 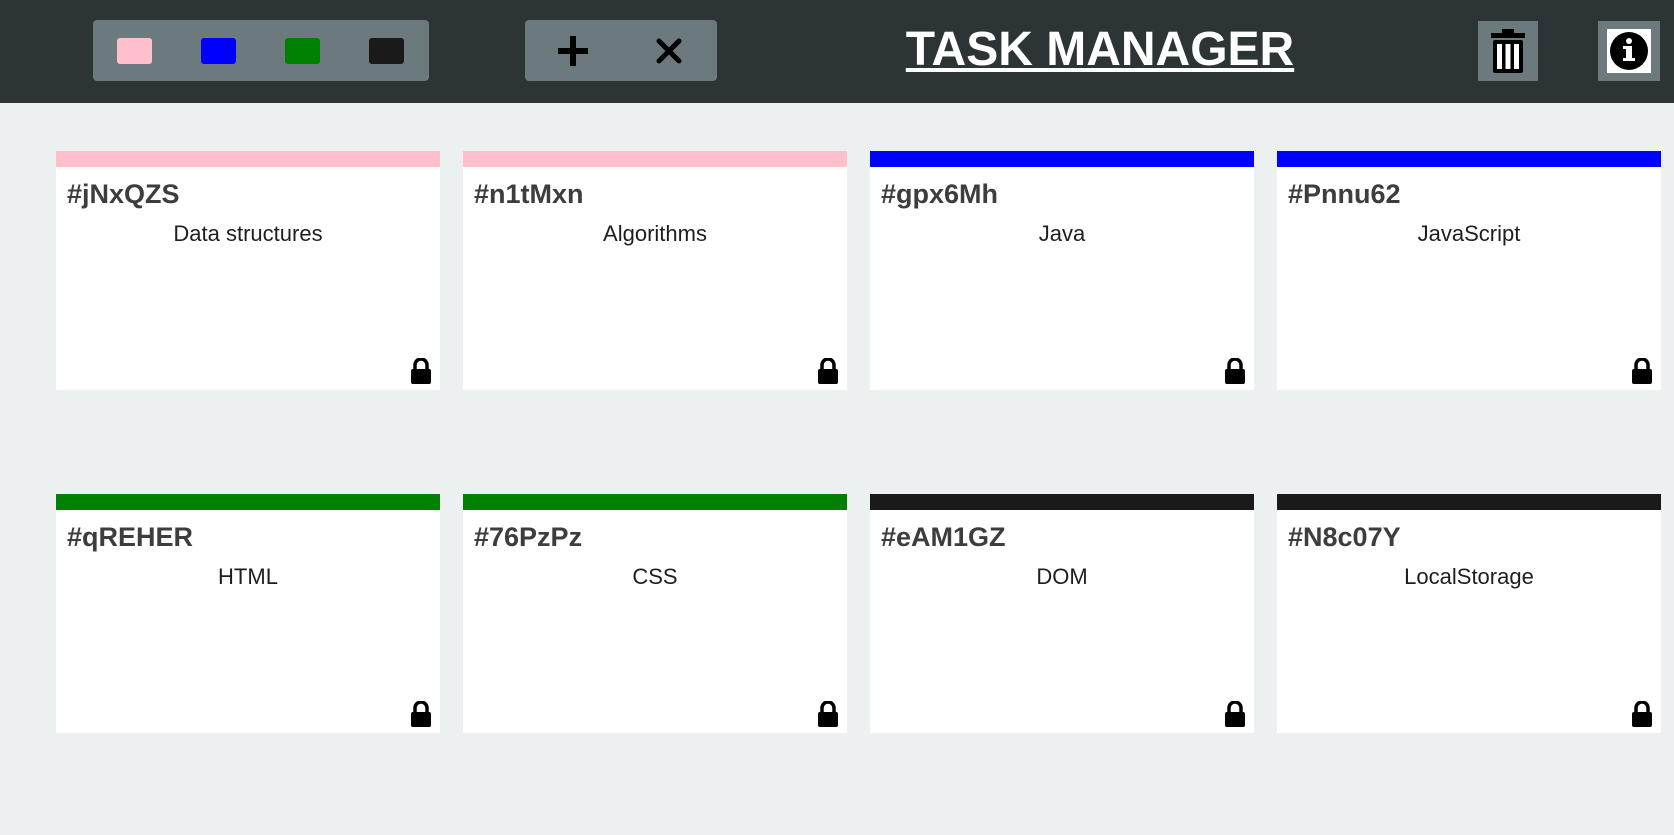 What do you see at coordinates (261, 50) in the screenshot?
I see `color-filter-group` at bounding box center [261, 50].